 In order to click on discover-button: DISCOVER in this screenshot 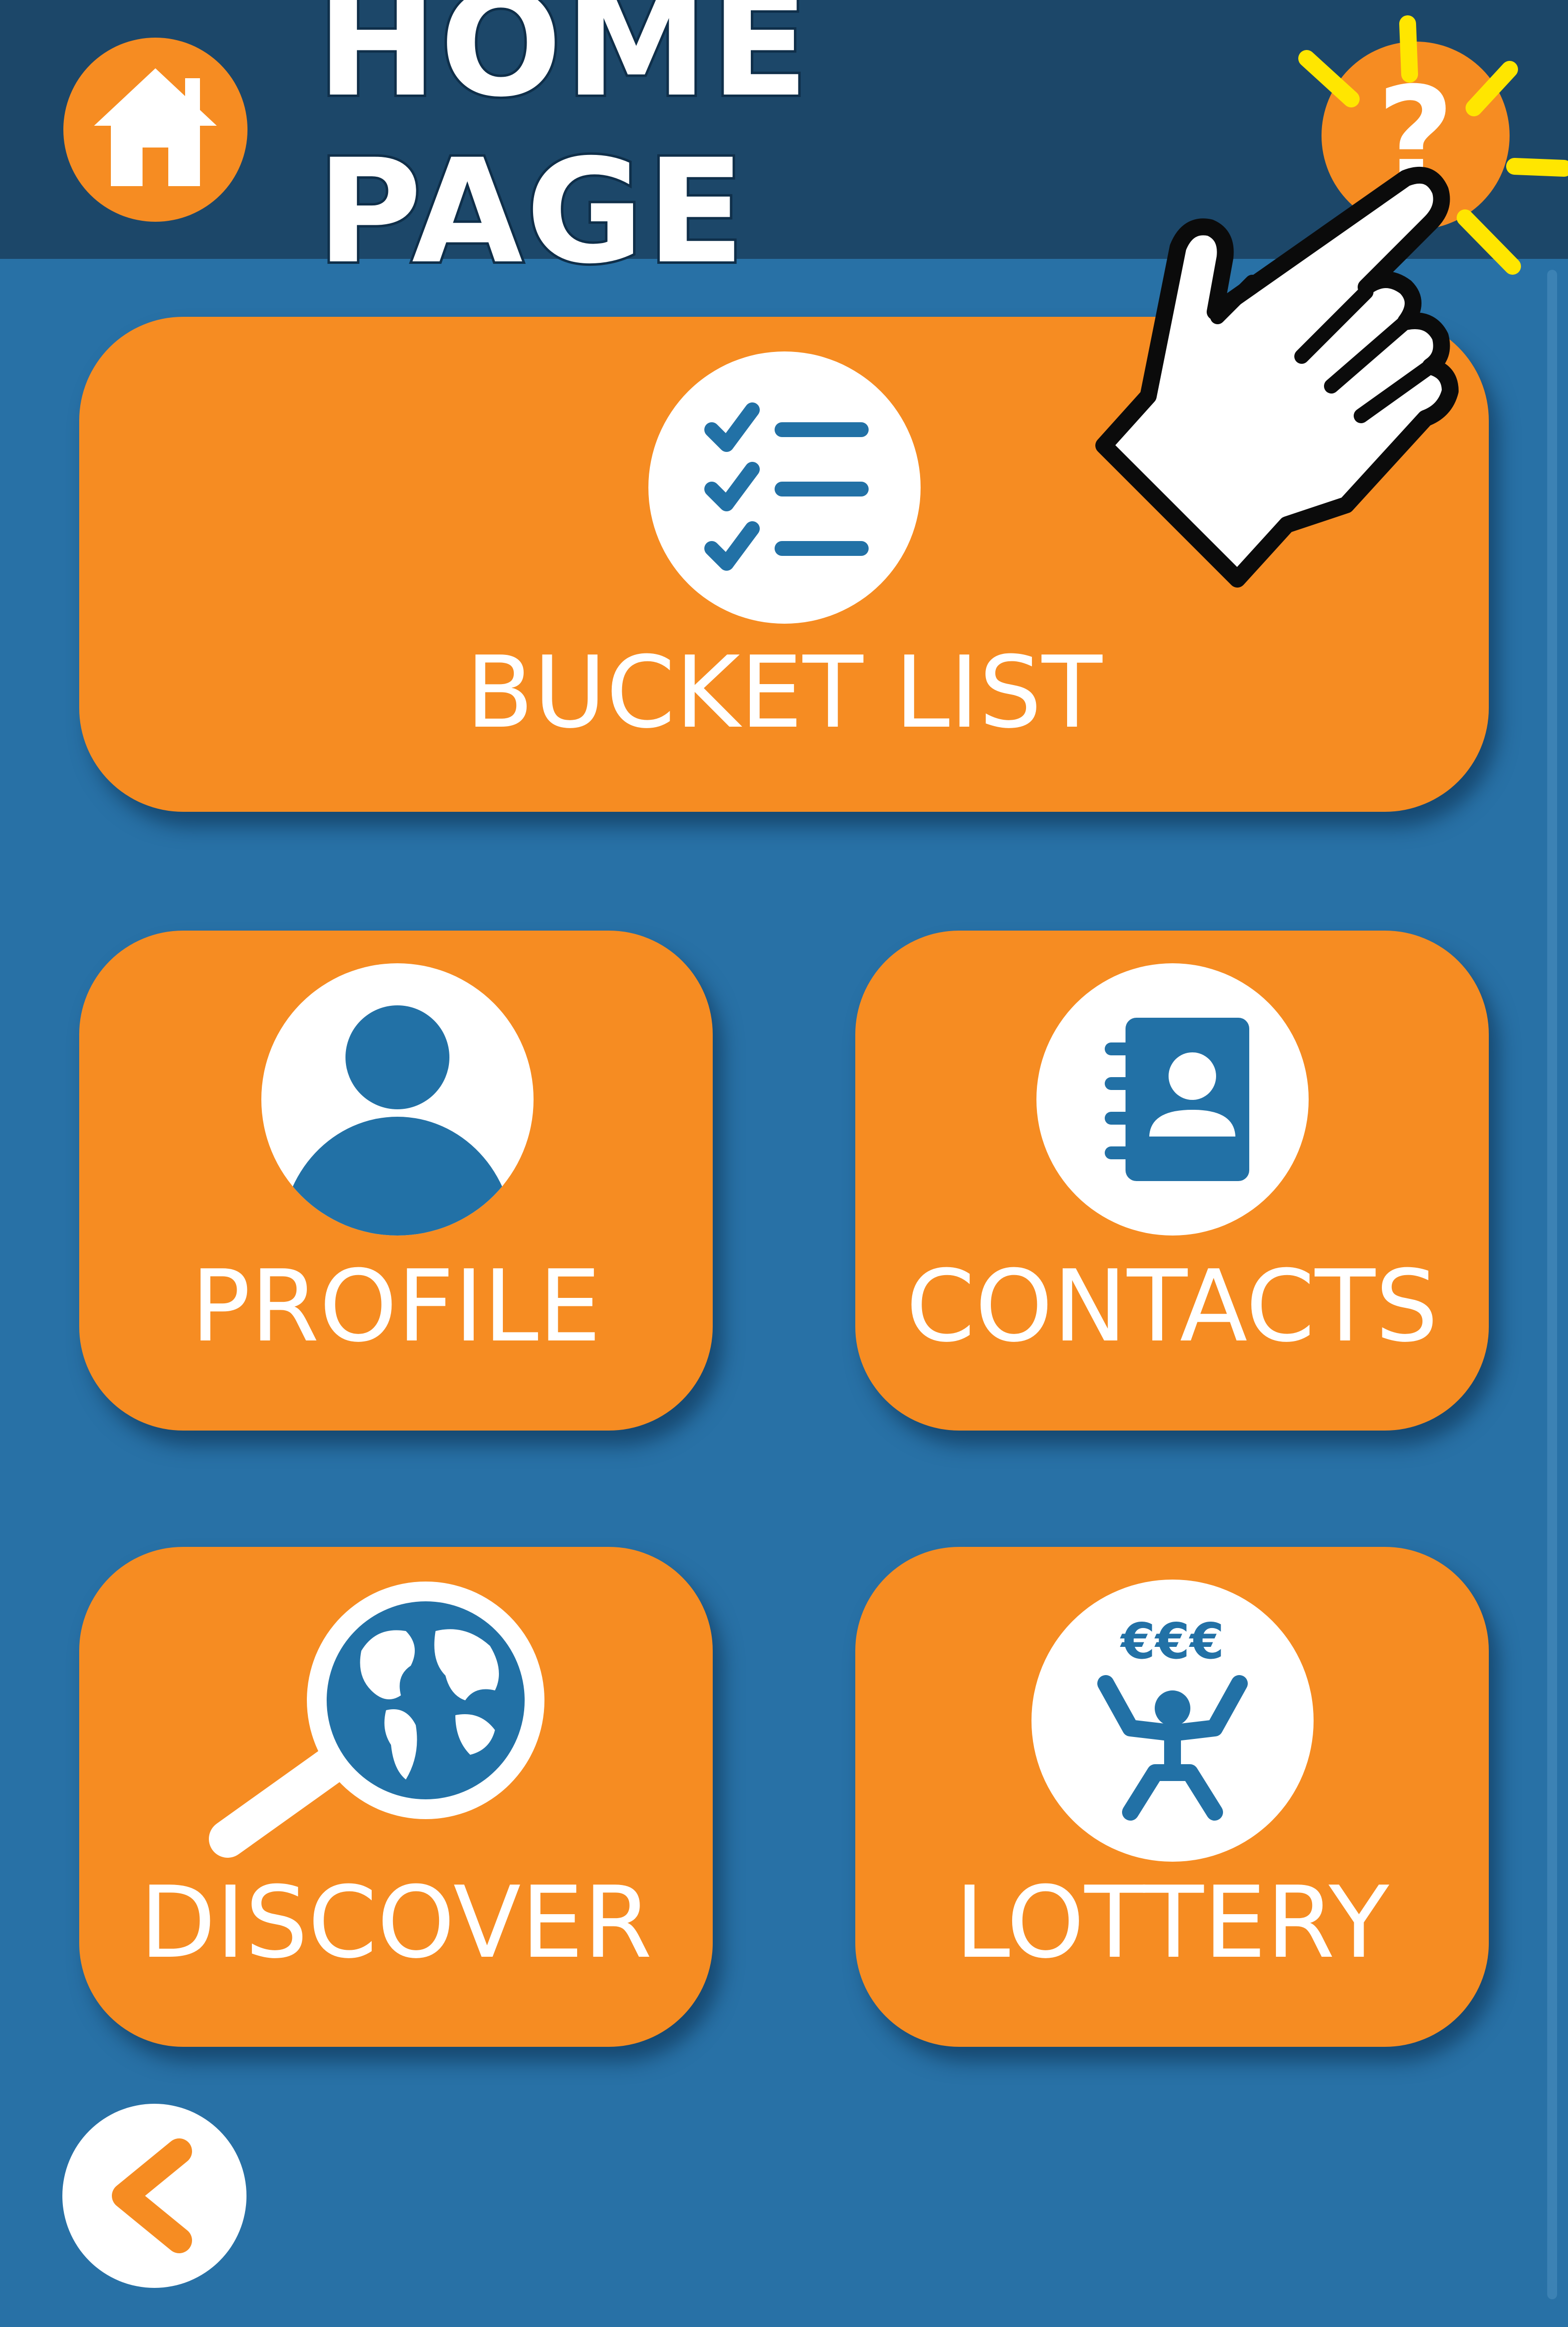, I will do `click(396, 1797)`.